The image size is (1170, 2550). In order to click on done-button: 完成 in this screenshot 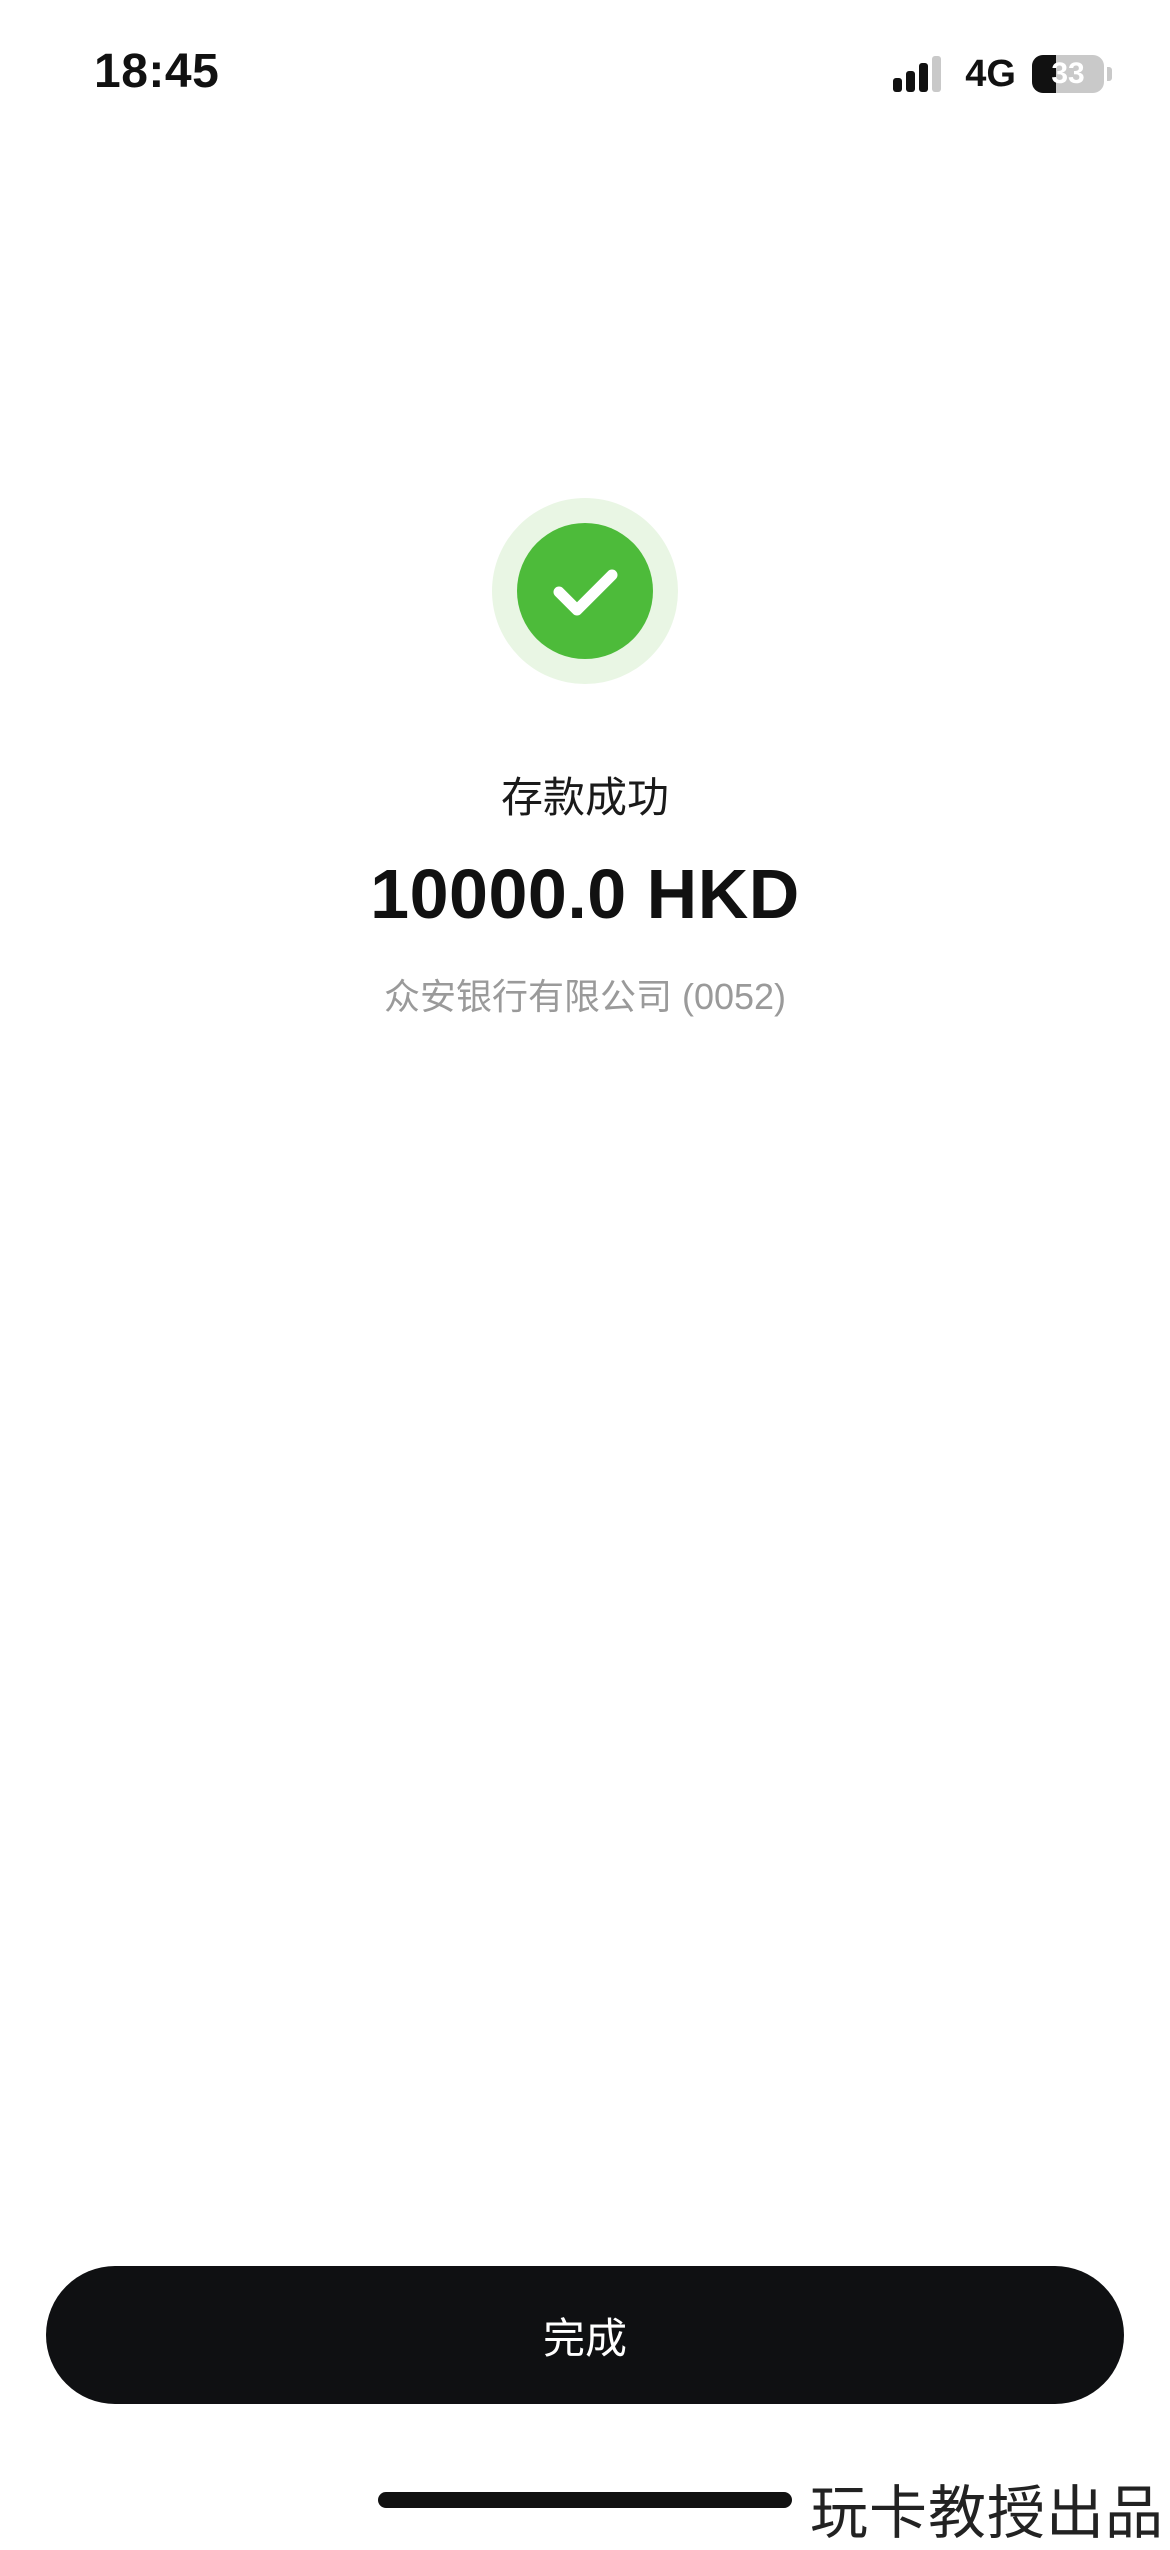, I will do `click(585, 2335)`.